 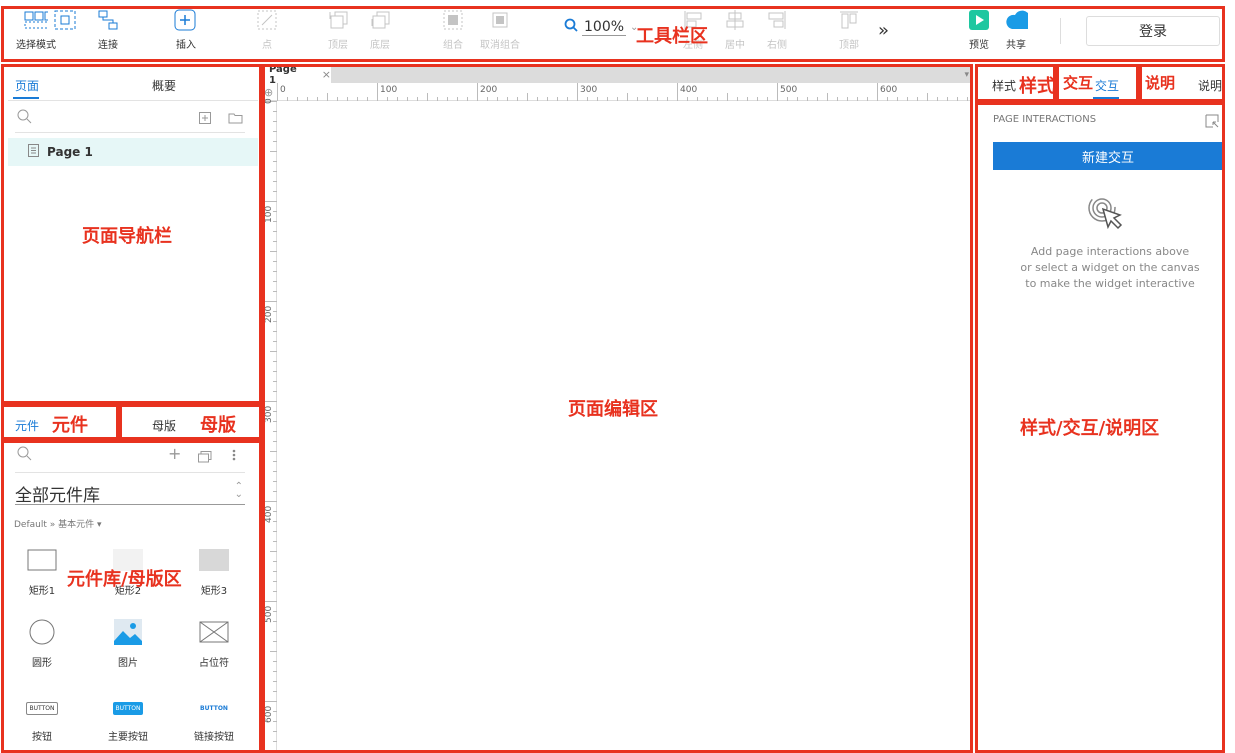 I want to click on pointer-click-icon, so click(x=1107, y=215).